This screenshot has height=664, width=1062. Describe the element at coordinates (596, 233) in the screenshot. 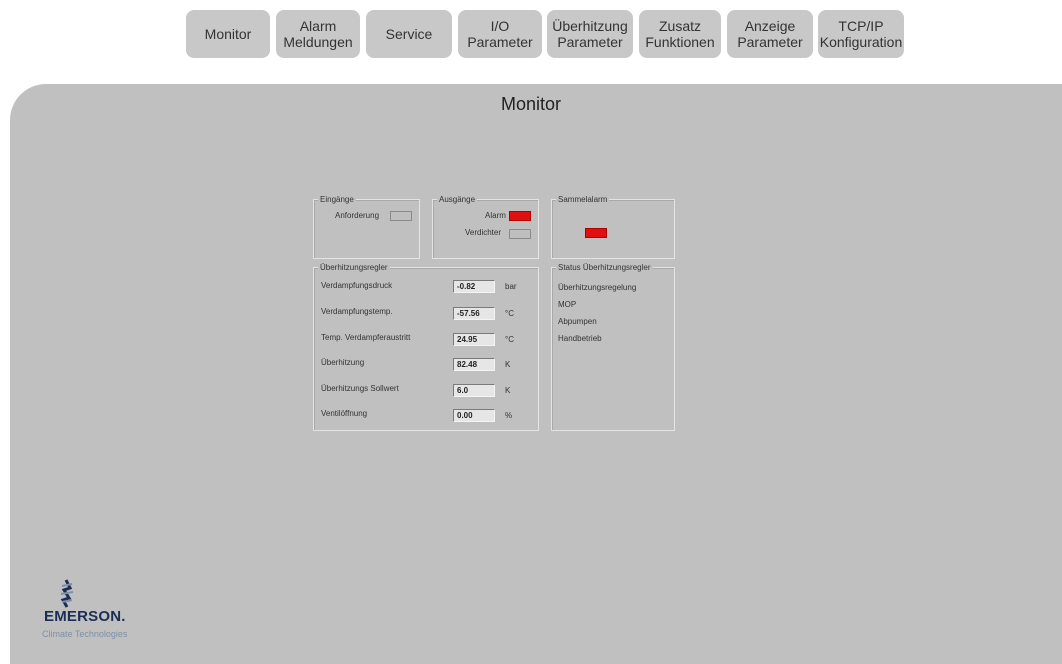

I see `sammelalarm-indicator` at that location.